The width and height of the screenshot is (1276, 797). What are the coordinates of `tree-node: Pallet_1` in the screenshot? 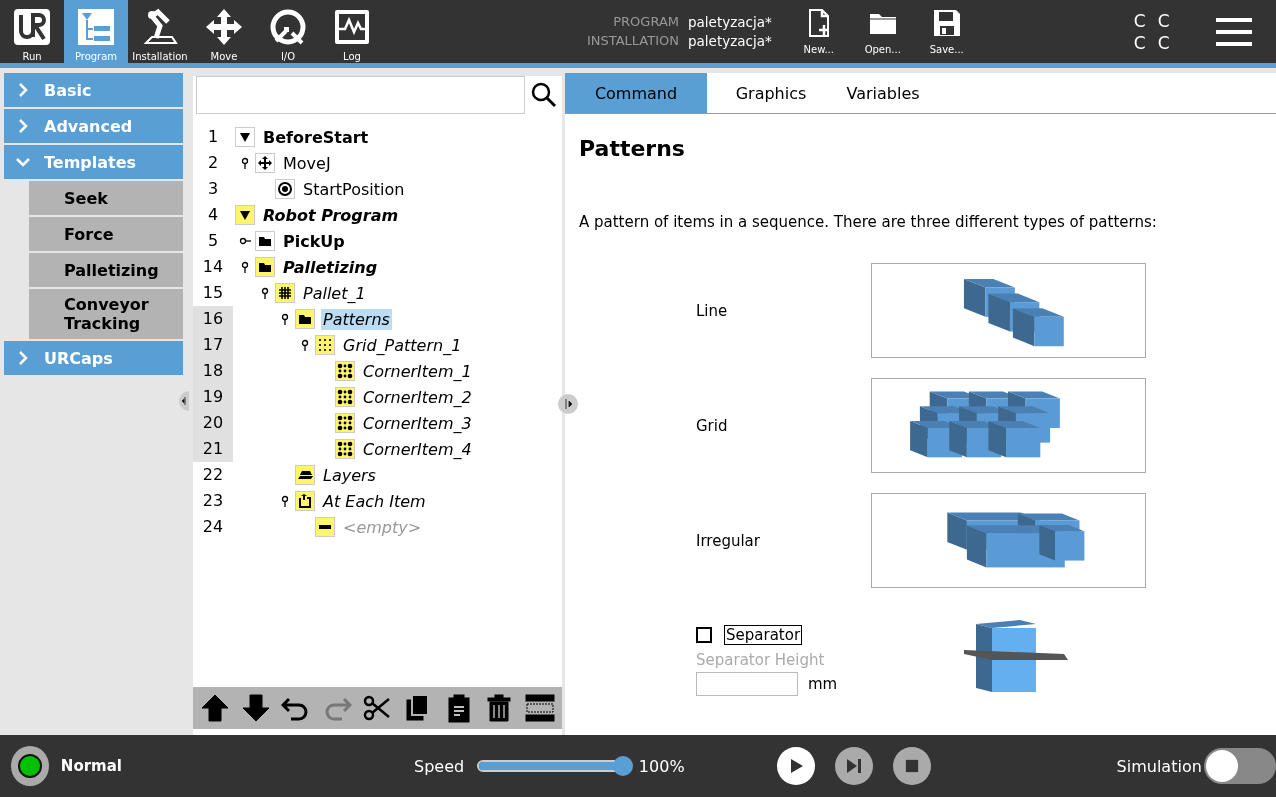 It's located at (334, 293).